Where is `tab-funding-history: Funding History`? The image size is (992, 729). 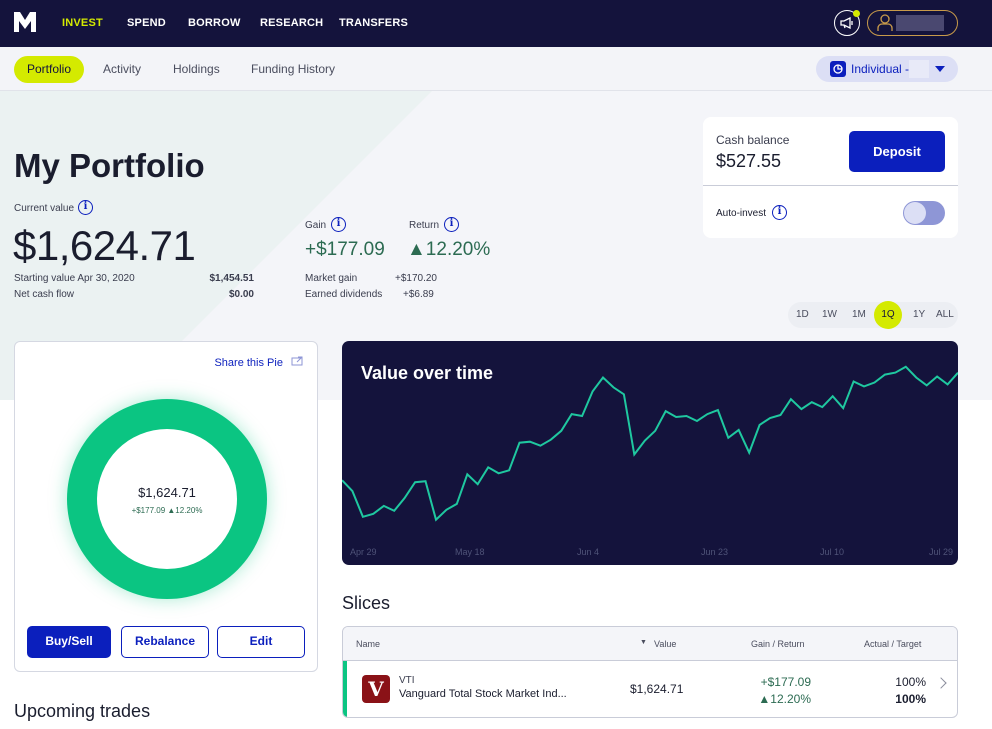 tab-funding-history: Funding History is located at coordinates (293, 69).